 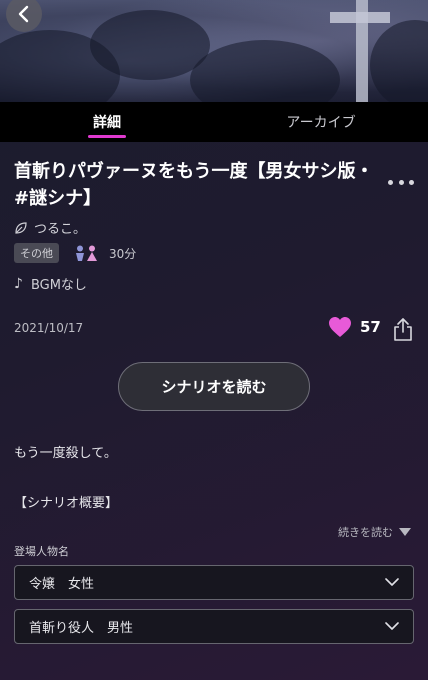 I want to click on author-name: つるこ。, so click(x=60, y=229).